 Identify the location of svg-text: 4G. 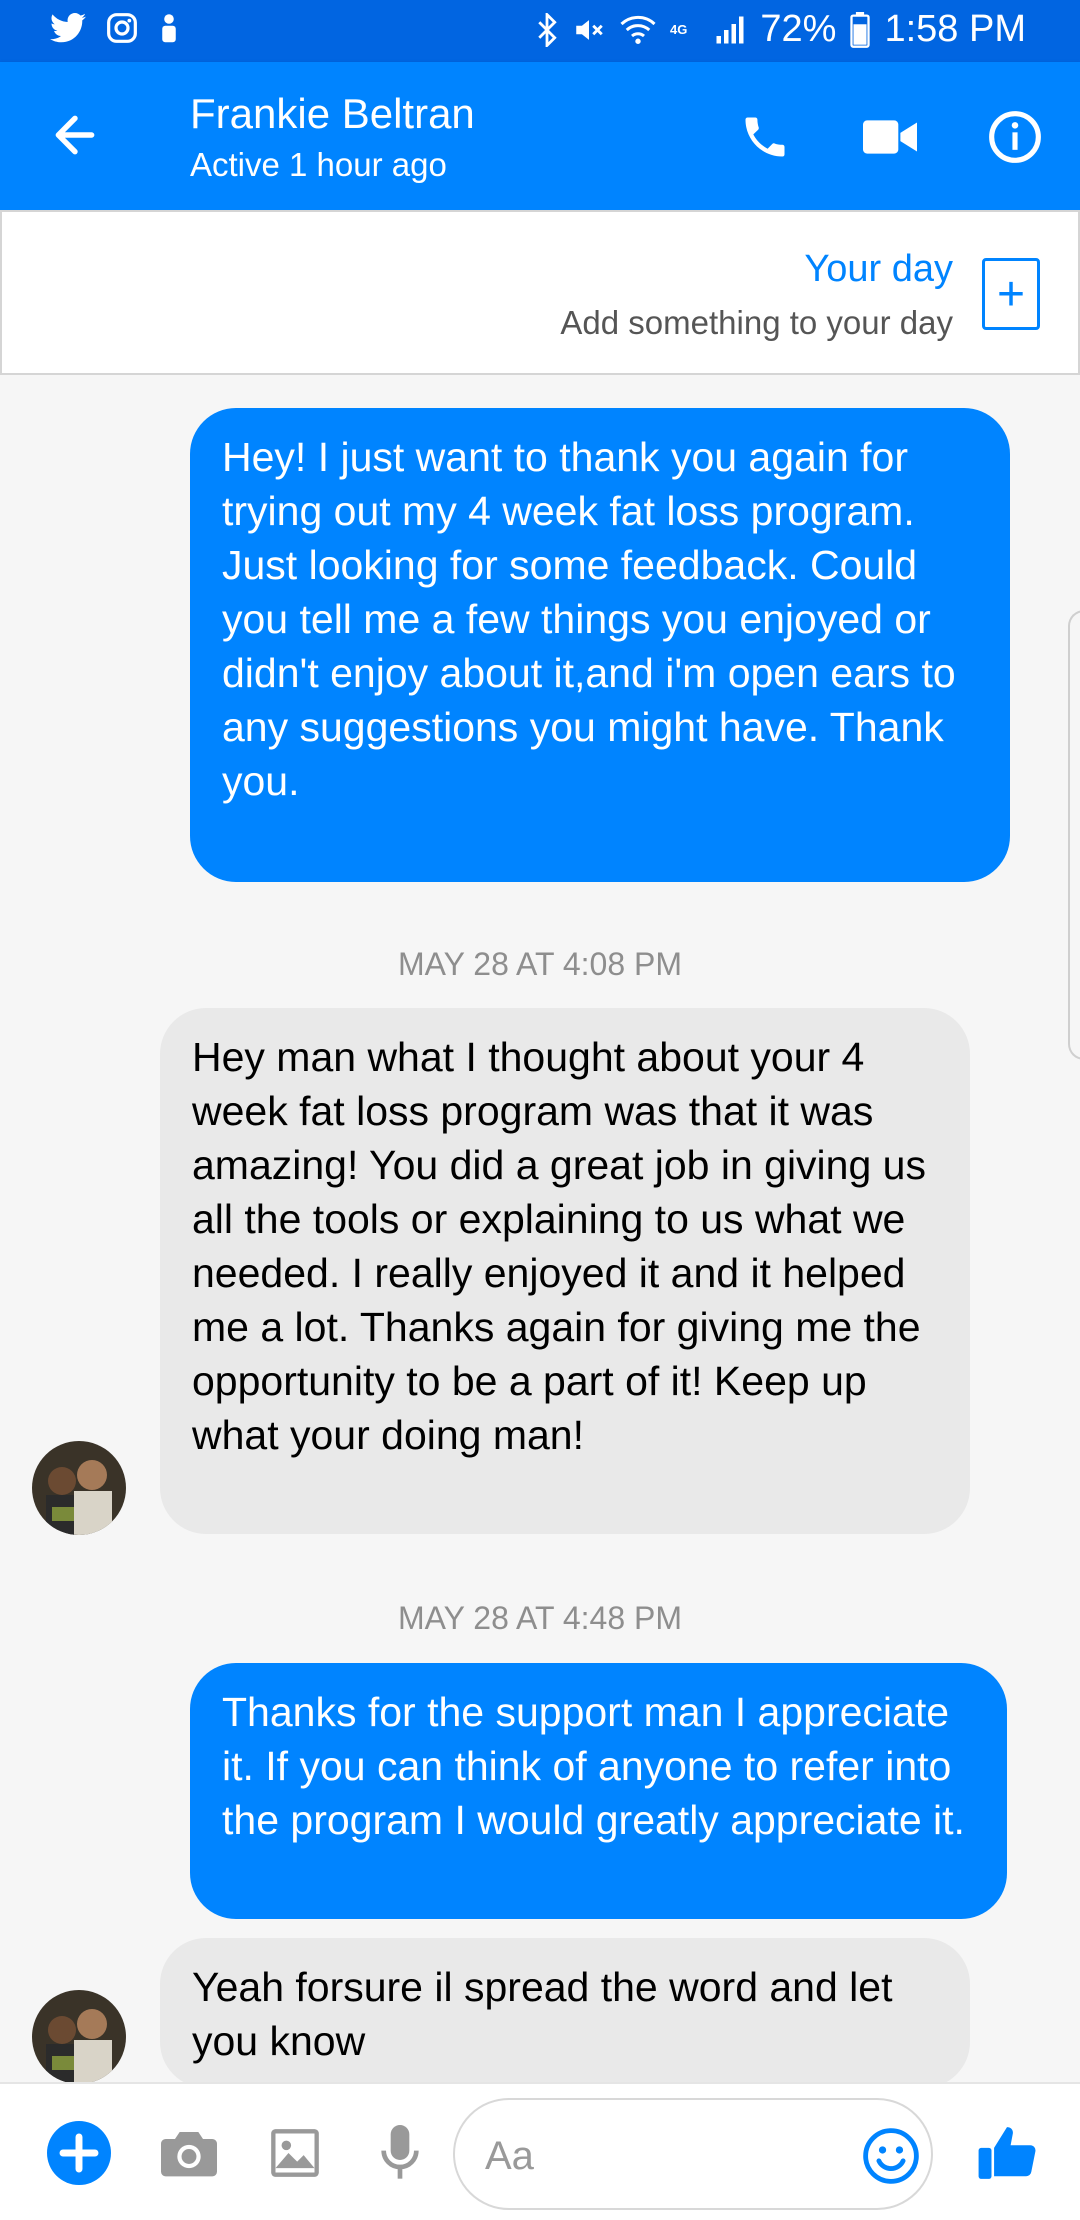
(678, 29).